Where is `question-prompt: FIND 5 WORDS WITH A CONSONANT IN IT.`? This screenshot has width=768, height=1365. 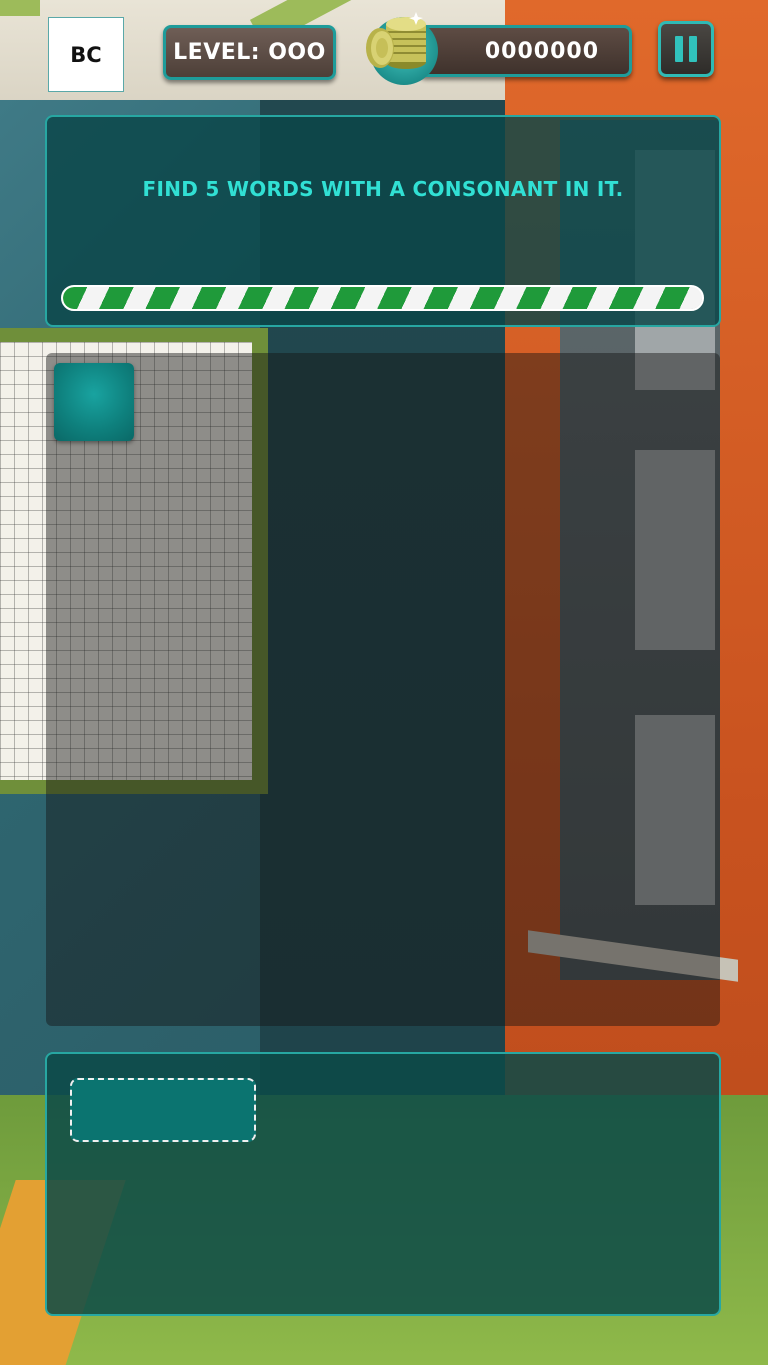 question-prompt: FIND 5 WORDS WITH A CONSONANT IN IT. is located at coordinates (383, 189).